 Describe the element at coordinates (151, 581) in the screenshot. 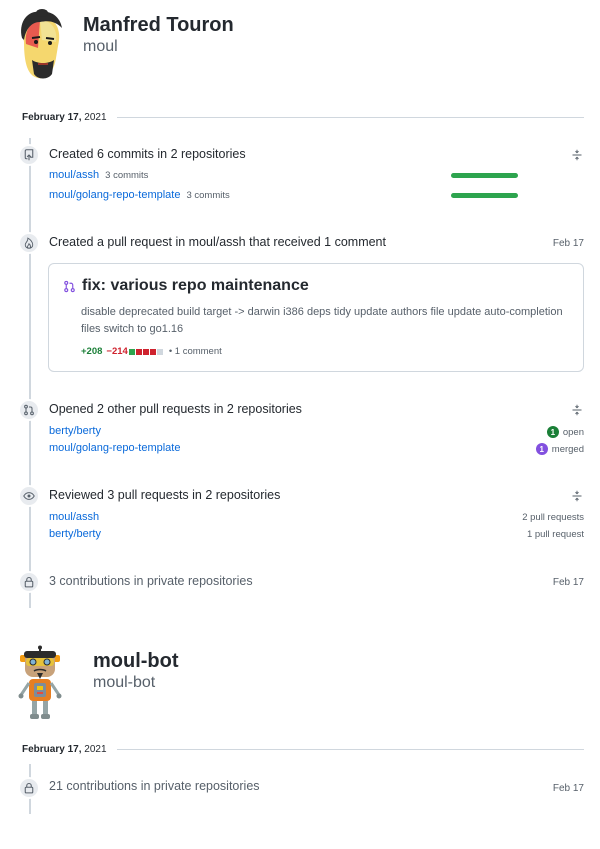

I see `private-contributions-title: 3 contributions in private repositories` at that location.